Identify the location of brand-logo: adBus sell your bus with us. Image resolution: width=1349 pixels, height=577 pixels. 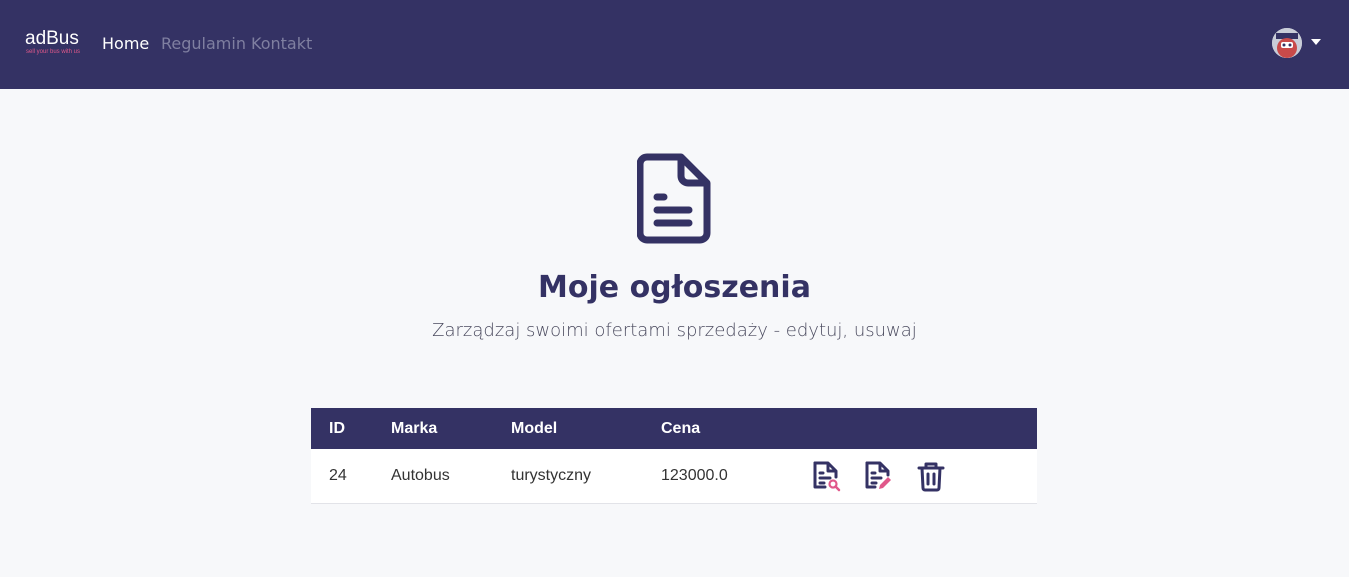
(57, 43).